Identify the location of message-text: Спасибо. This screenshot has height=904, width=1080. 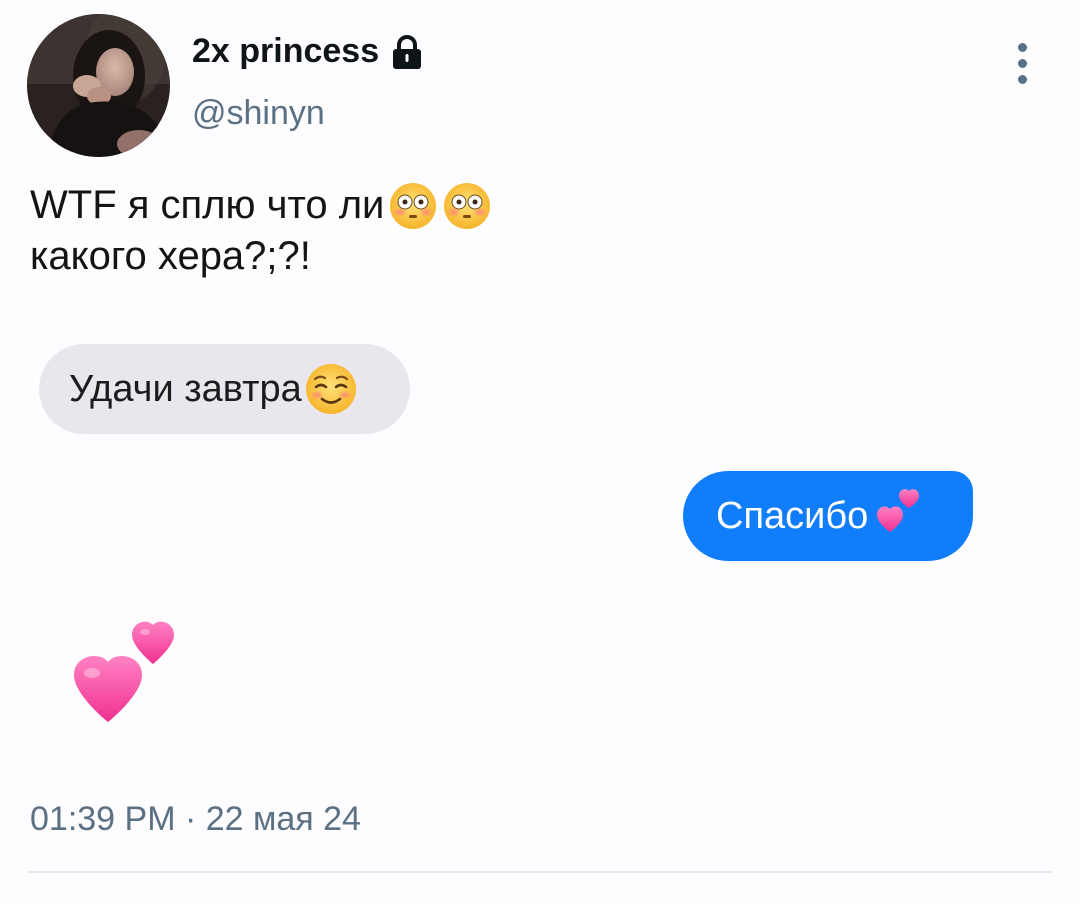
(792, 515).